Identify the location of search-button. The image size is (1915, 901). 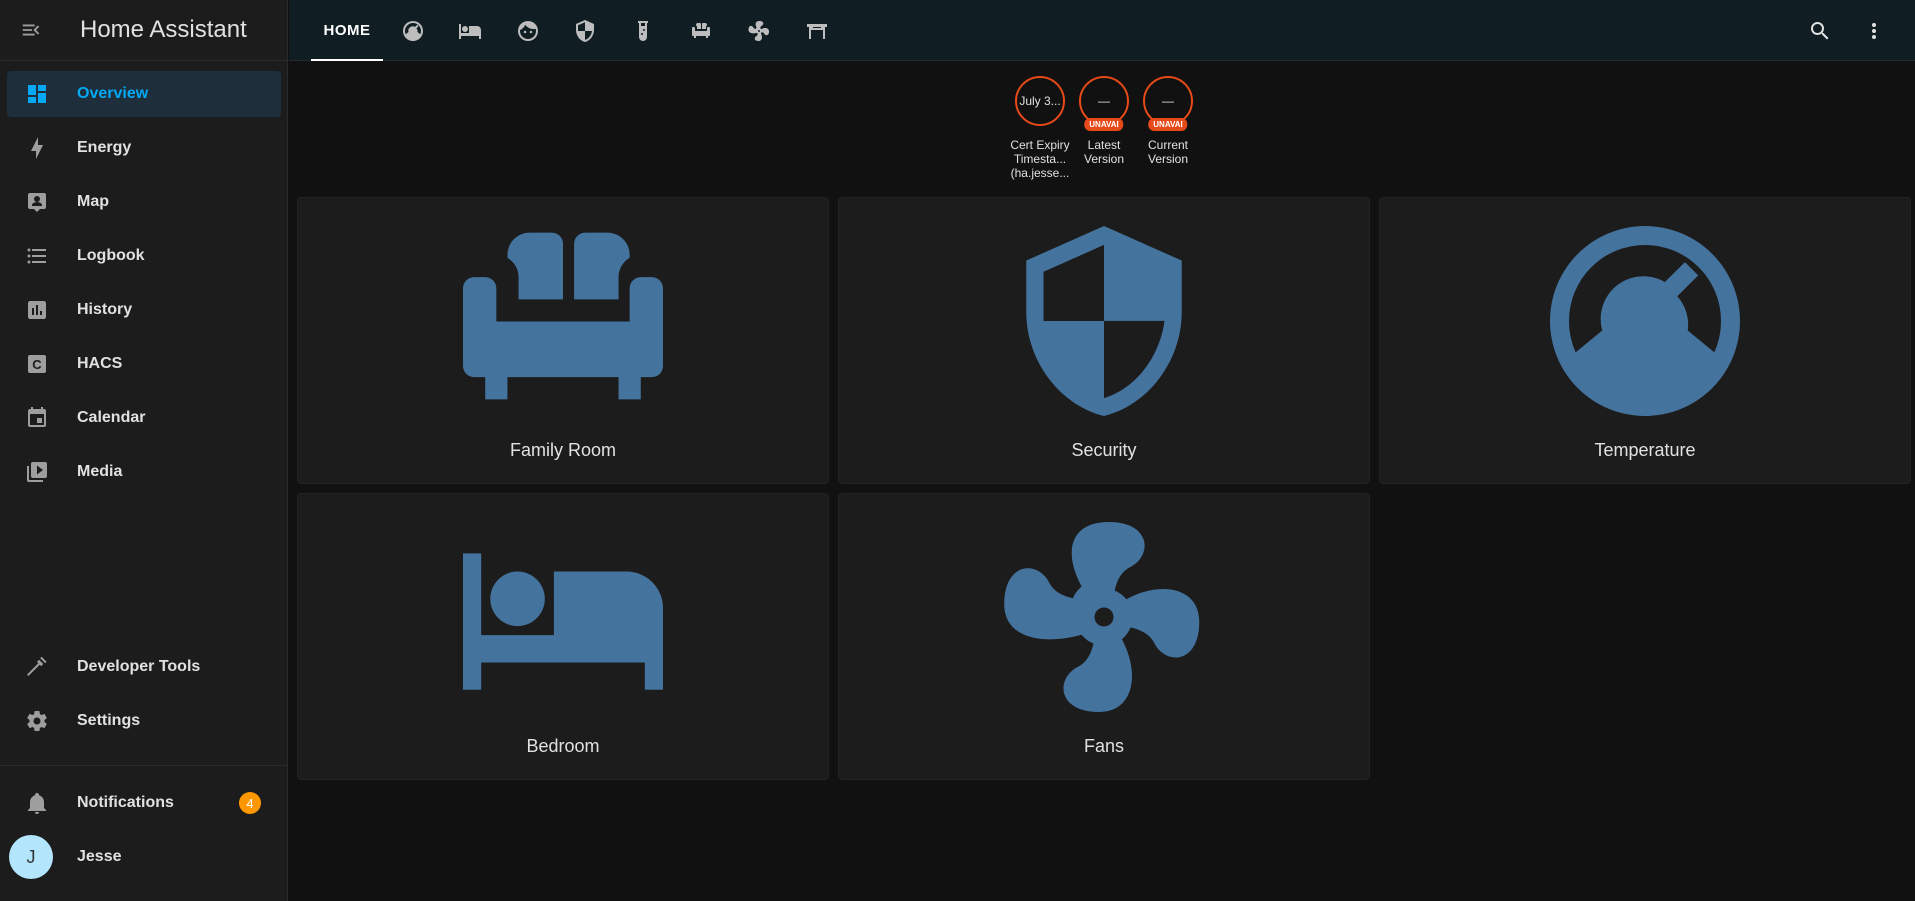
(1820, 30).